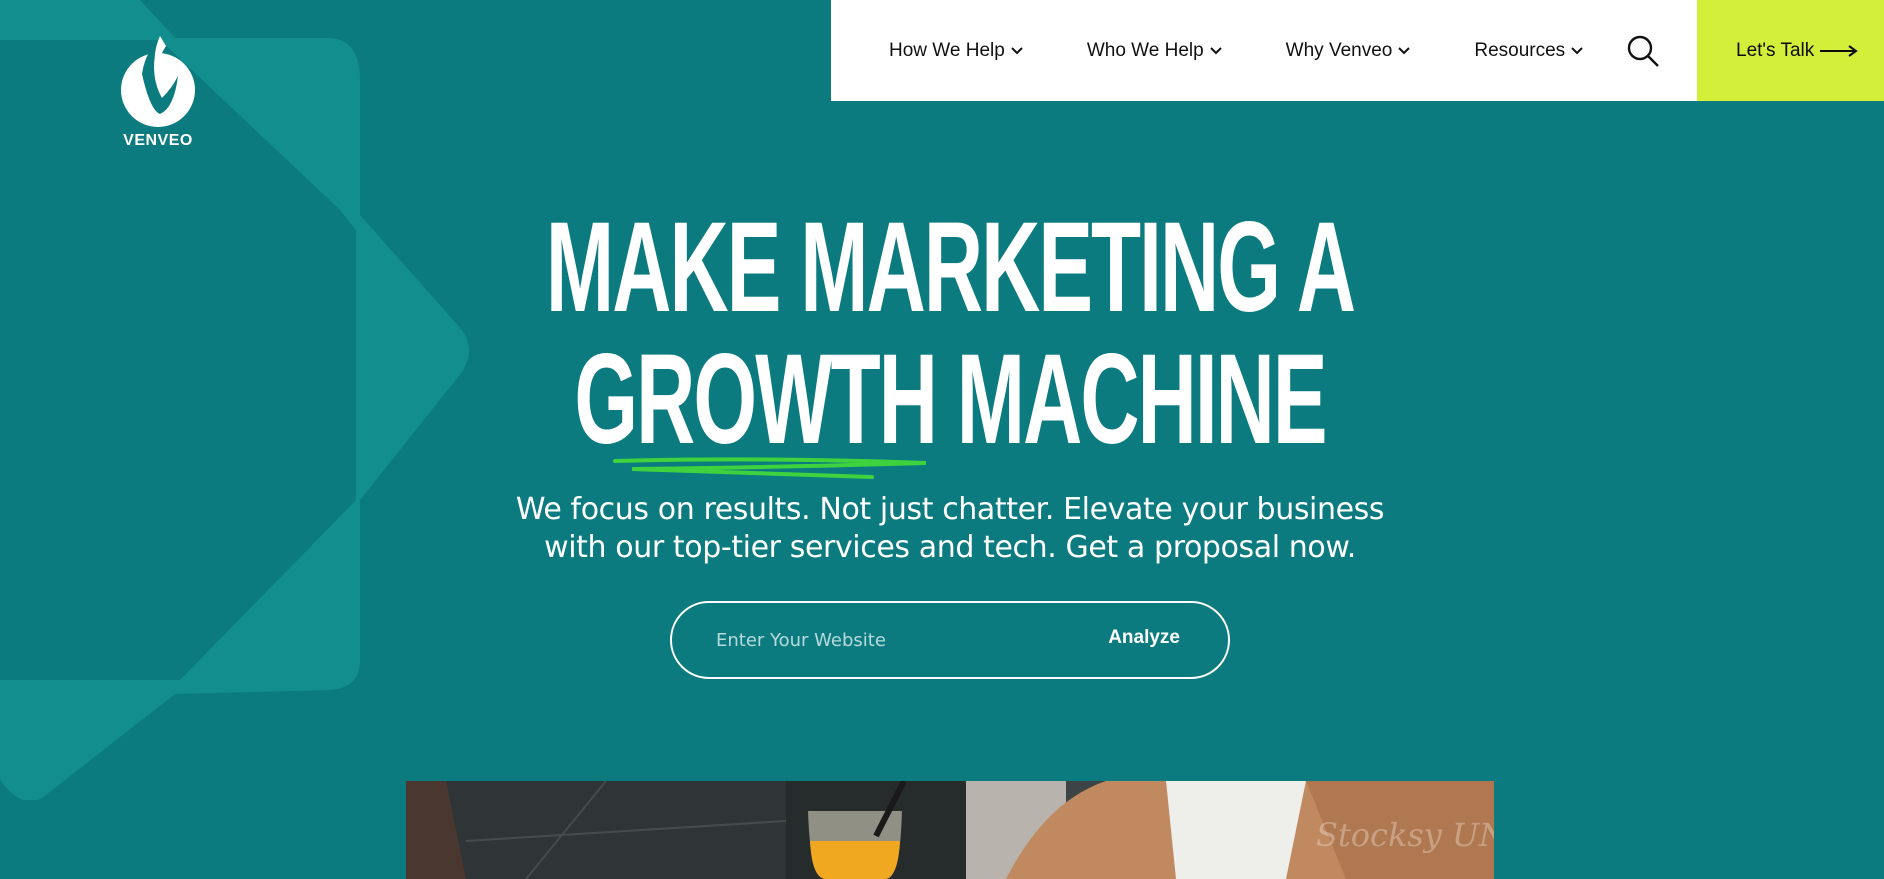 The height and width of the screenshot is (879, 1884). I want to click on venveo-logo-icon, so click(158, 81).